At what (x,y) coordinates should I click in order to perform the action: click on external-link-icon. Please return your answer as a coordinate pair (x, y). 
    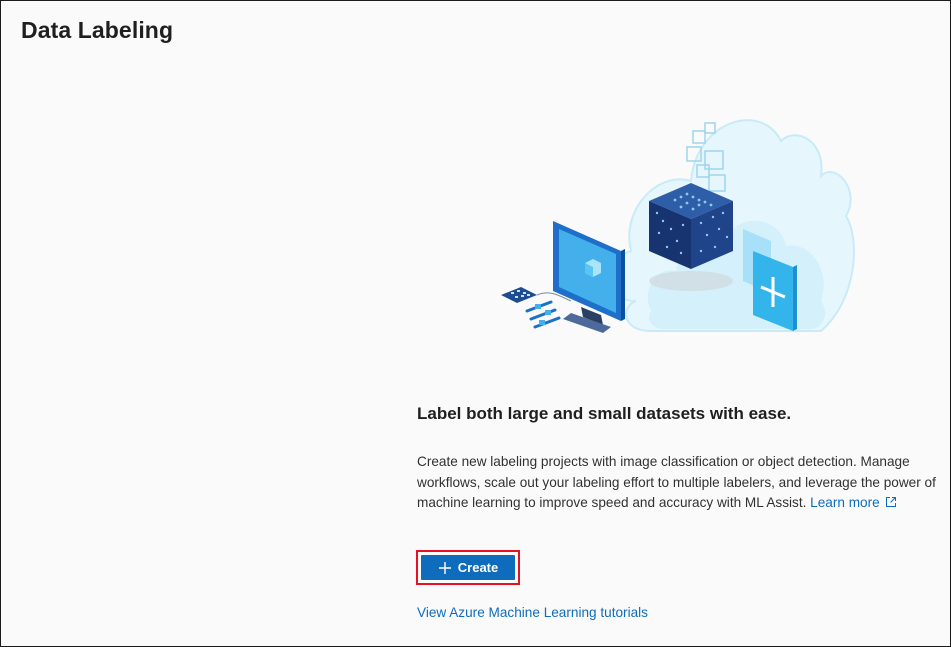
    Looking at the image, I should click on (890, 502).